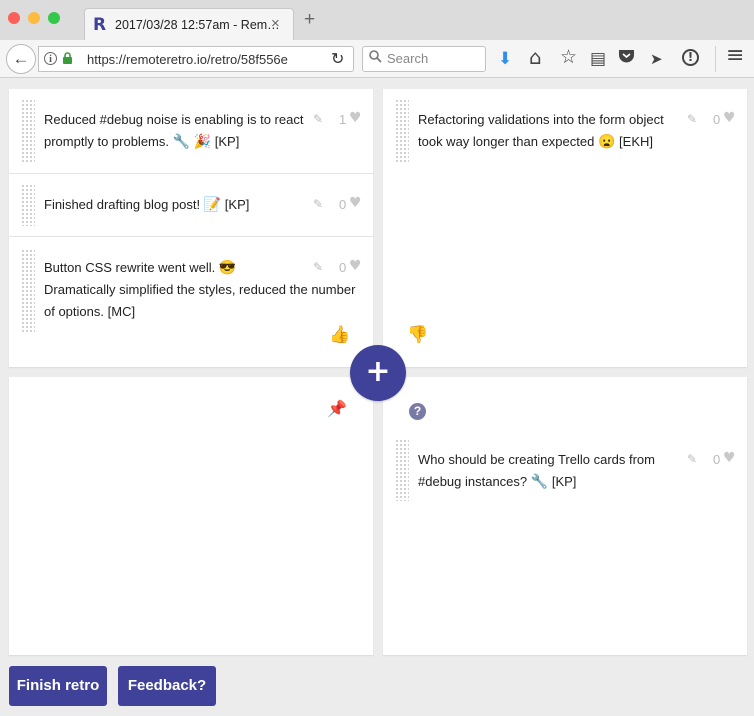  Describe the element at coordinates (535, 57) in the screenshot. I see `home-icon: ⌂` at that location.